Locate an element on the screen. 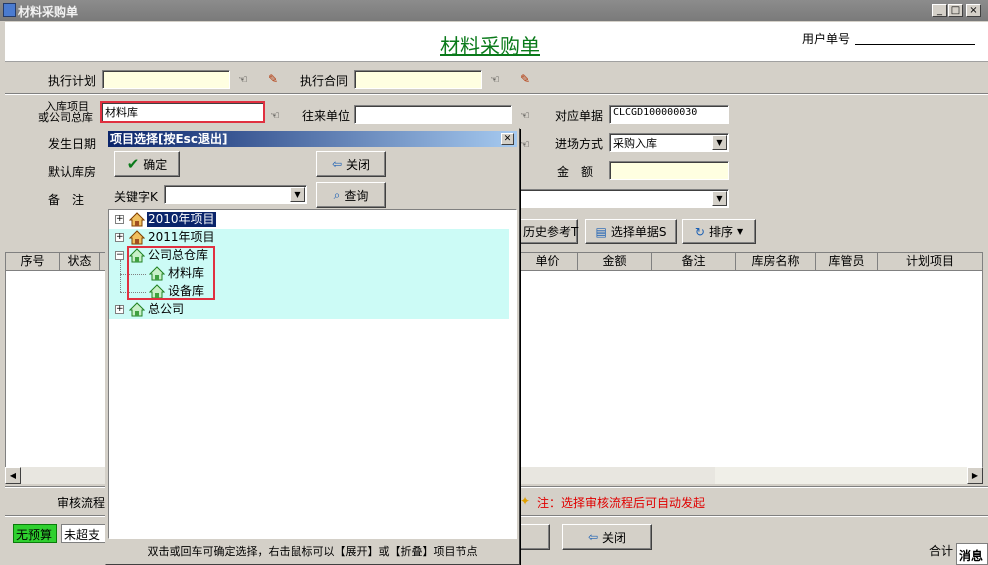  divider is located at coordinates (496, 94).